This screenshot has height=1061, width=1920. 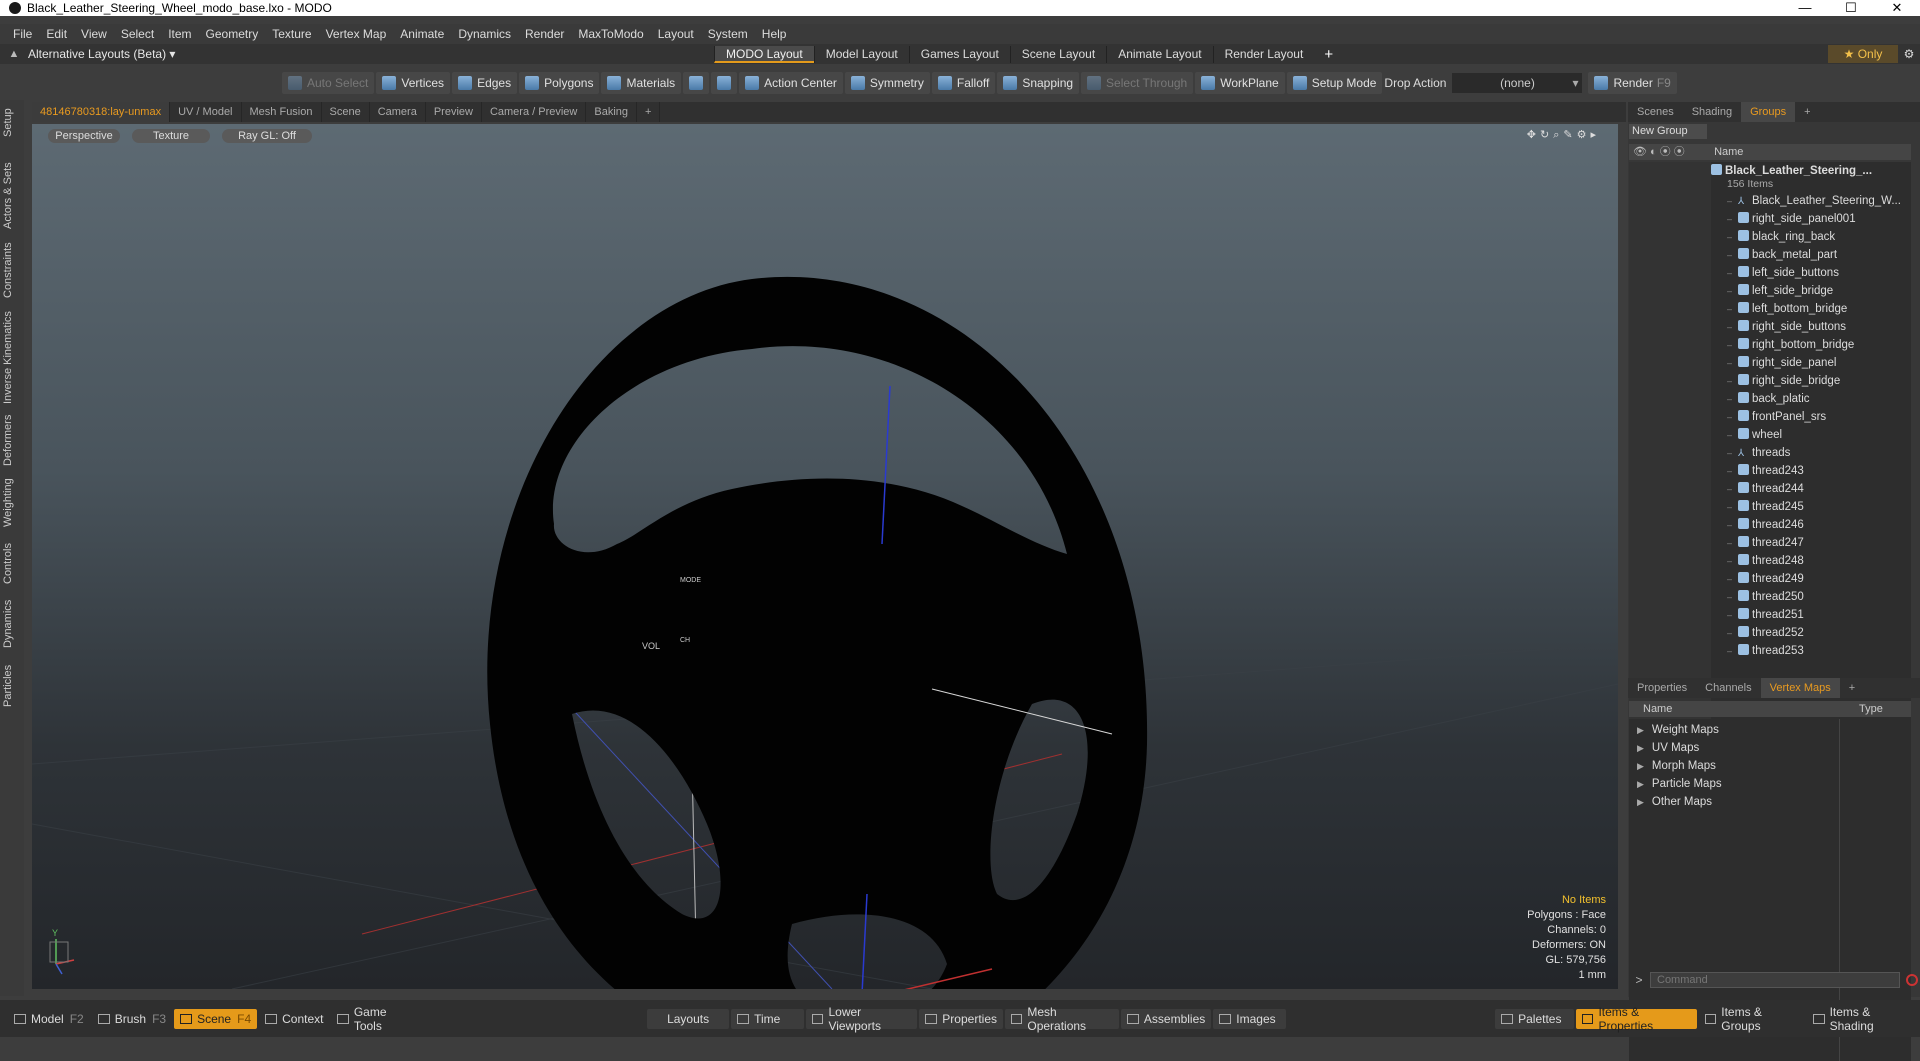 What do you see at coordinates (1038, 83) in the screenshot?
I see `snapping-button: Snapping` at bounding box center [1038, 83].